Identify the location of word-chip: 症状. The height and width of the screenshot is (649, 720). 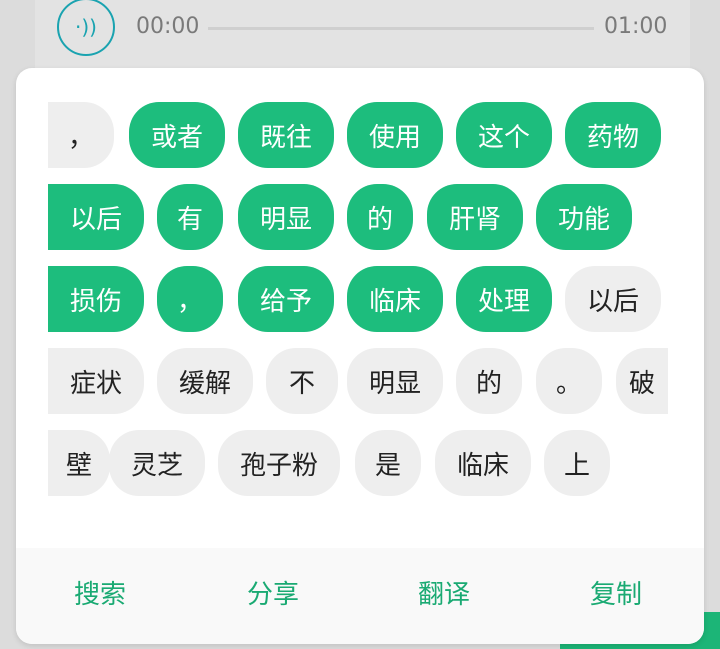
(96, 381).